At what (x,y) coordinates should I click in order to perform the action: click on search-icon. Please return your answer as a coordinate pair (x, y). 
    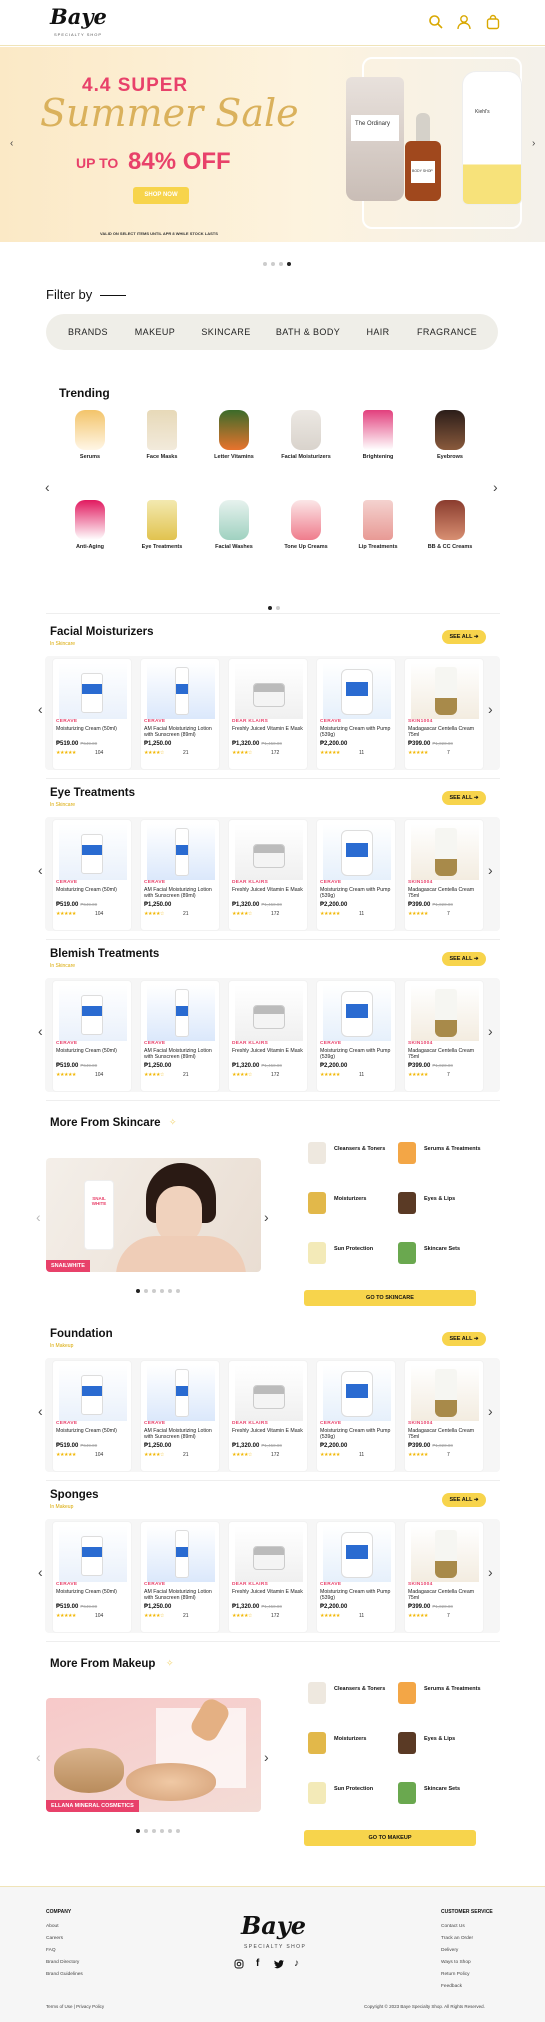
    Looking at the image, I should click on (436, 22).